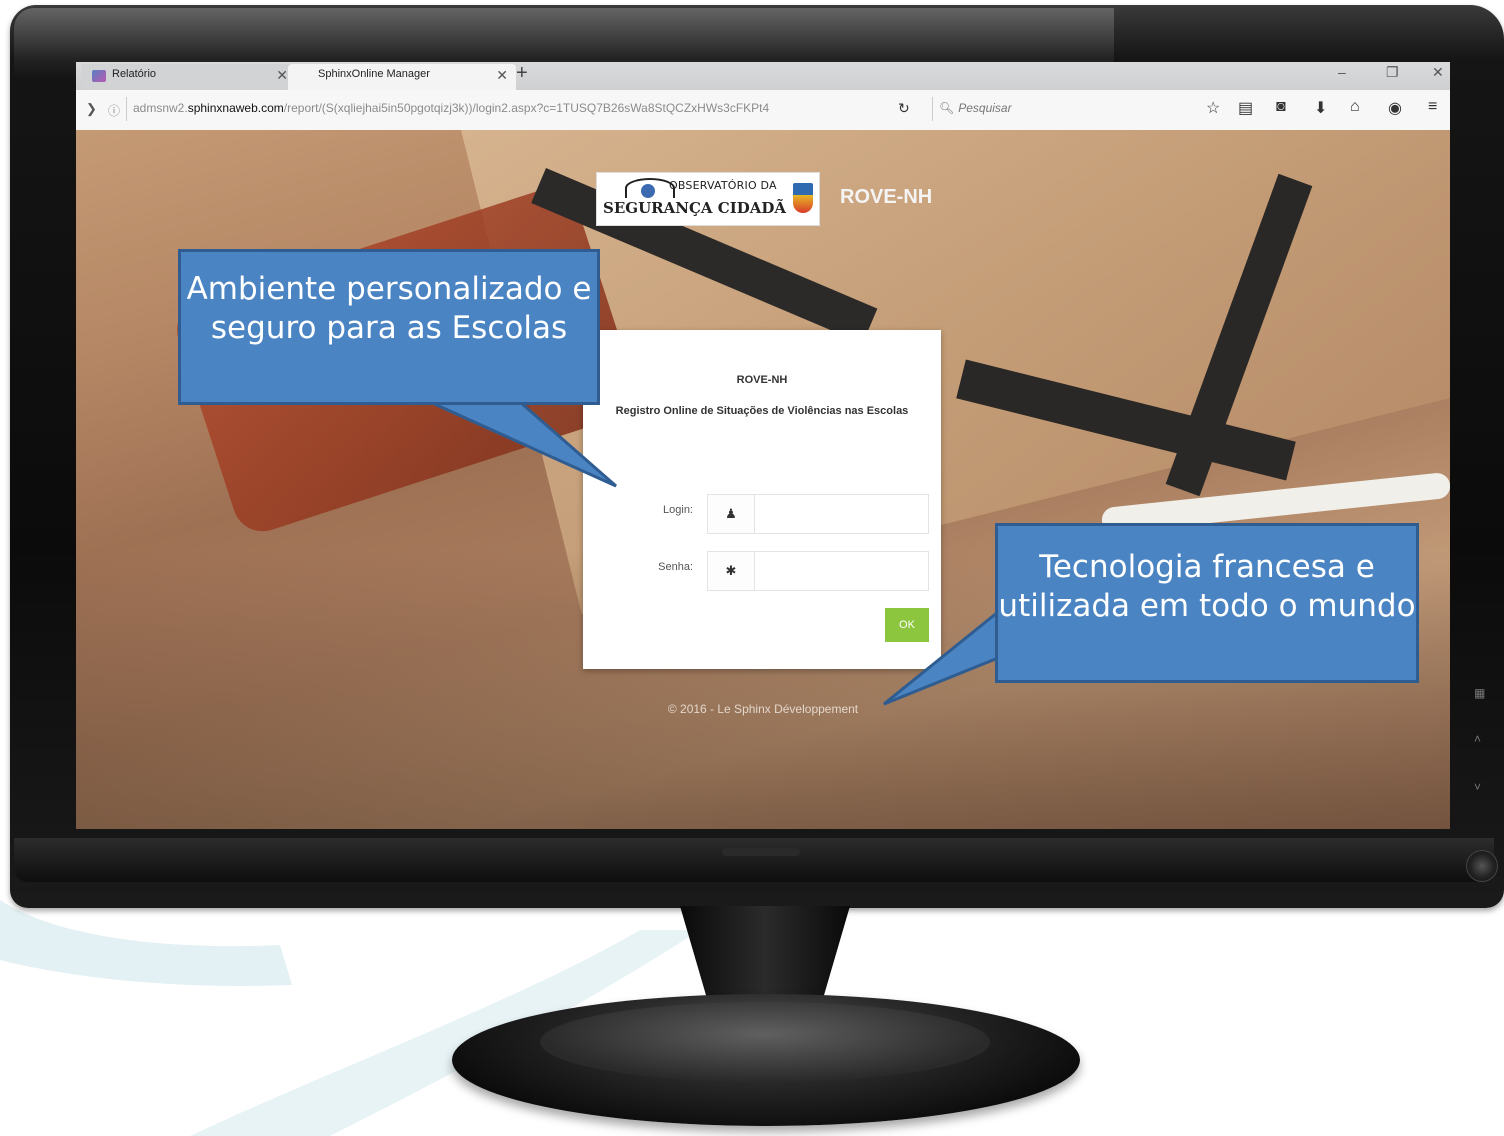  Describe the element at coordinates (904, 108) in the screenshot. I see `reload-icon: ↻` at that location.